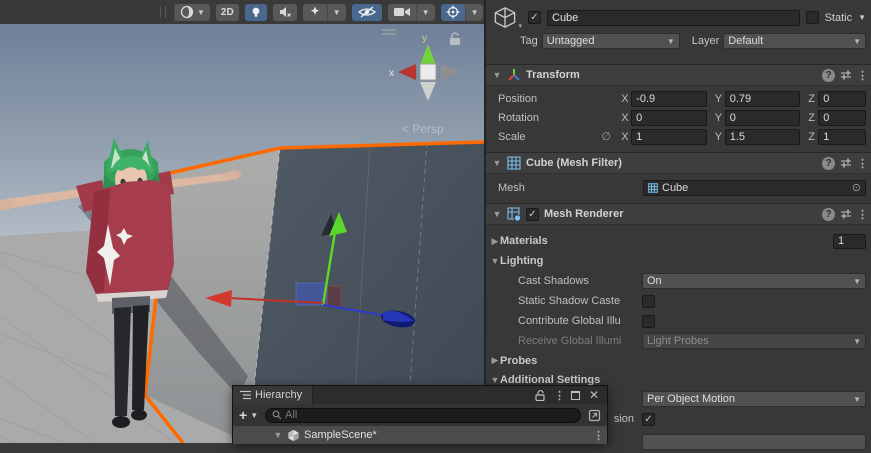  What do you see at coordinates (553, 281) in the screenshot?
I see `cast-shadows-label: Cast Shadows` at bounding box center [553, 281].